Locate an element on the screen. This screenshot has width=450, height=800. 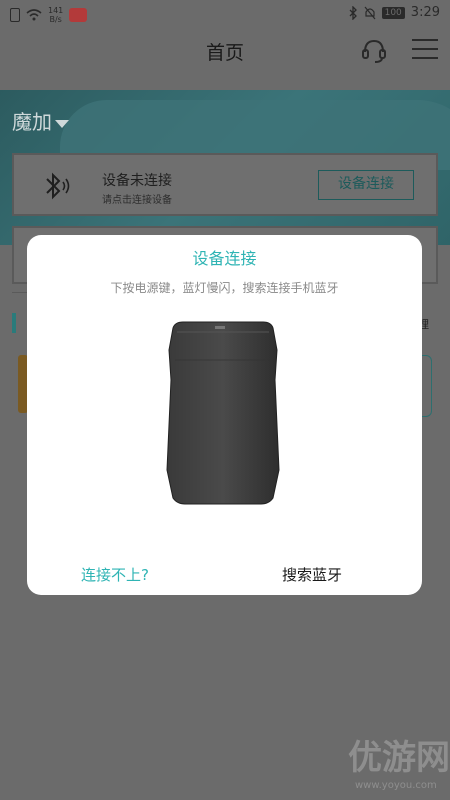
dialog-instruction: 下按电源键，蓝灯慢闪，搜索连接手机蓝牙 is located at coordinates (224, 288).